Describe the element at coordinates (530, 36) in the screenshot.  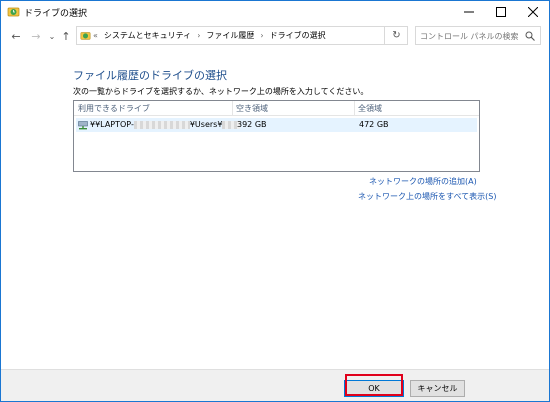
I see `search-icon` at that location.